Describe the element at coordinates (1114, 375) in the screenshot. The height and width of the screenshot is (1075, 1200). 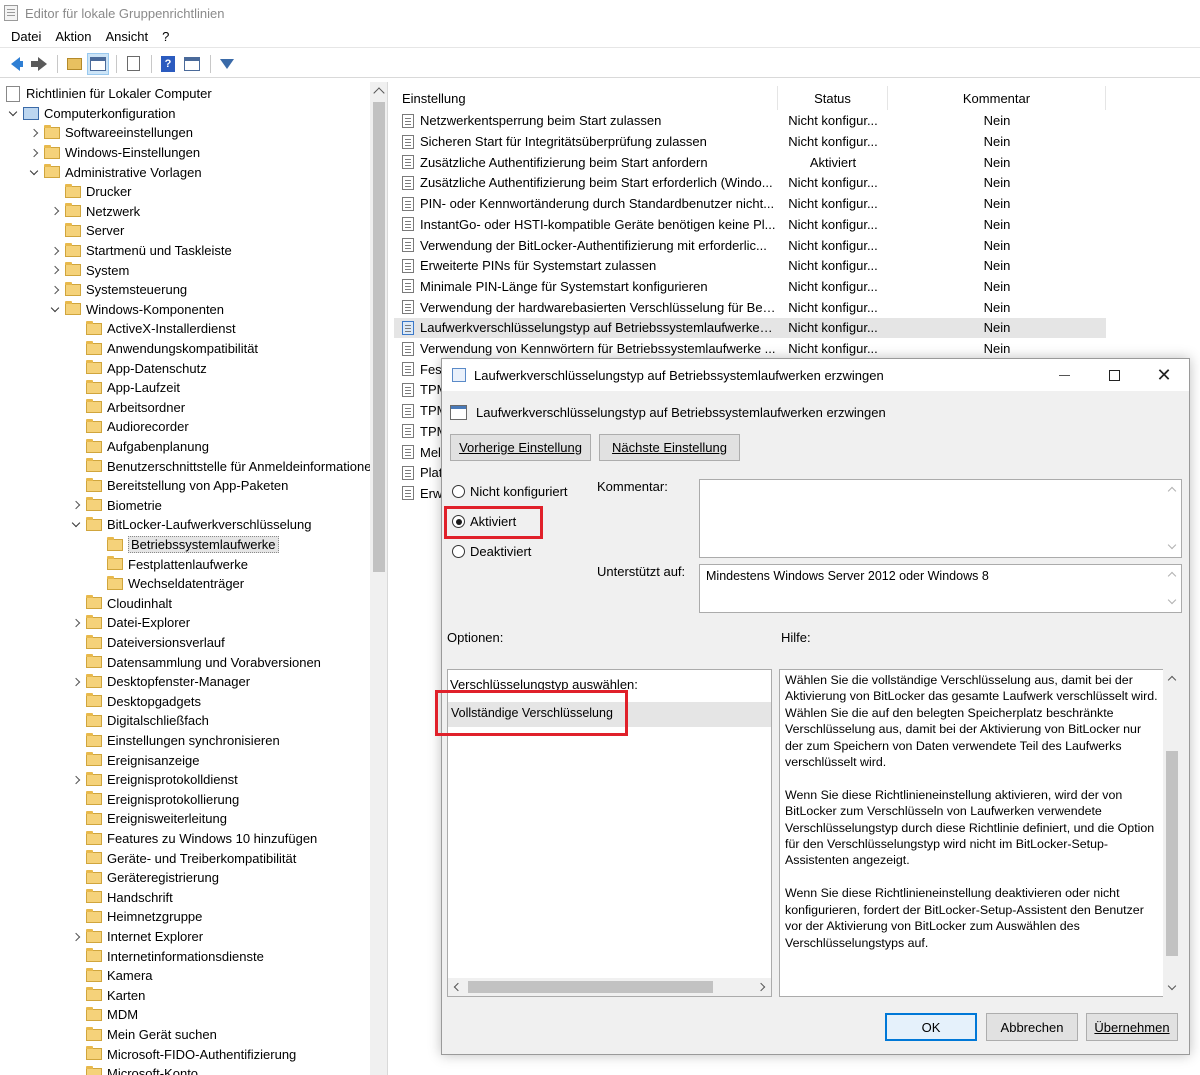
I see `maximize-icon` at that location.